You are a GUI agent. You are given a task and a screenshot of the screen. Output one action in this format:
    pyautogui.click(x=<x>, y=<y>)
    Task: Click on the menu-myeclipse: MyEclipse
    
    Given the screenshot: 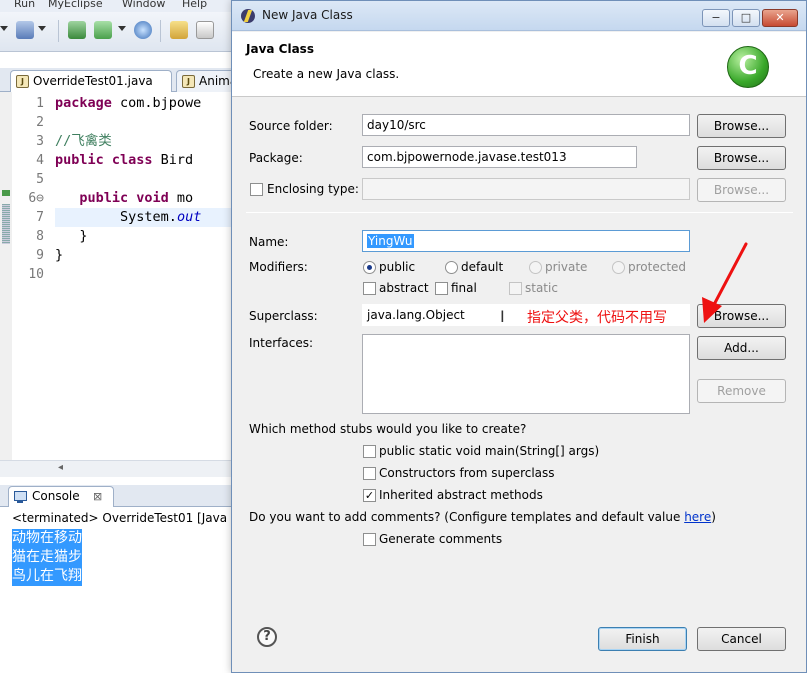 What is the action you would take?
    pyautogui.click(x=75, y=5)
    